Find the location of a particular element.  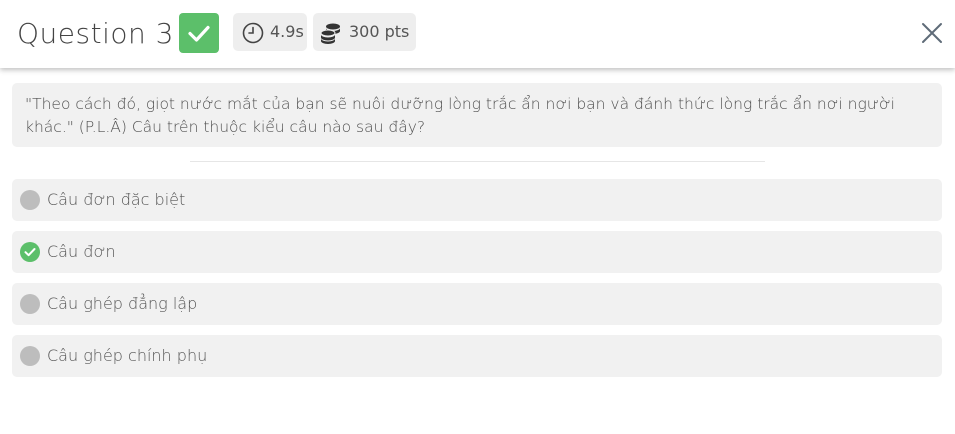

time-value: 4.9s is located at coordinates (287, 31).